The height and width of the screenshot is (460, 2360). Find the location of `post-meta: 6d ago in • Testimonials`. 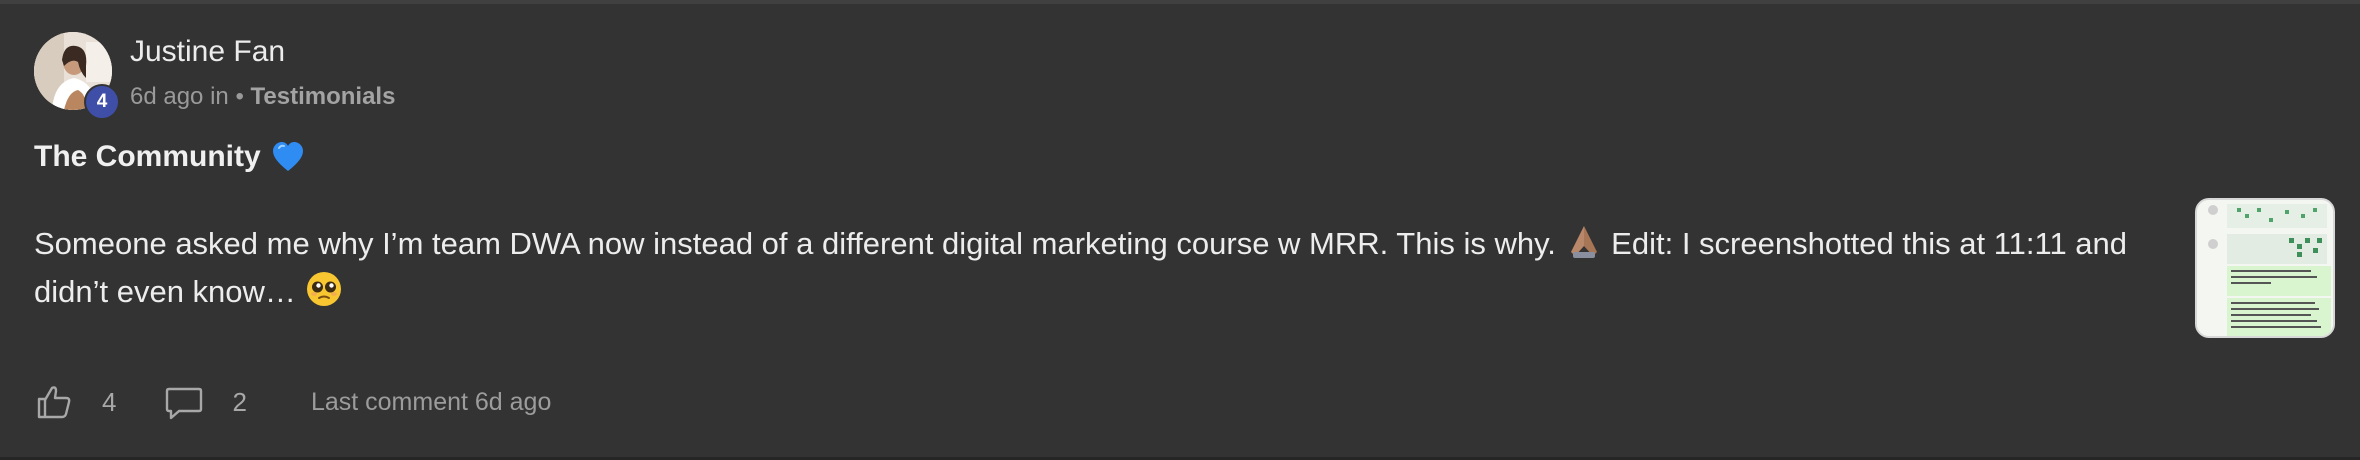

post-meta: 6d ago in • Testimonials is located at coordinates (262, 97).